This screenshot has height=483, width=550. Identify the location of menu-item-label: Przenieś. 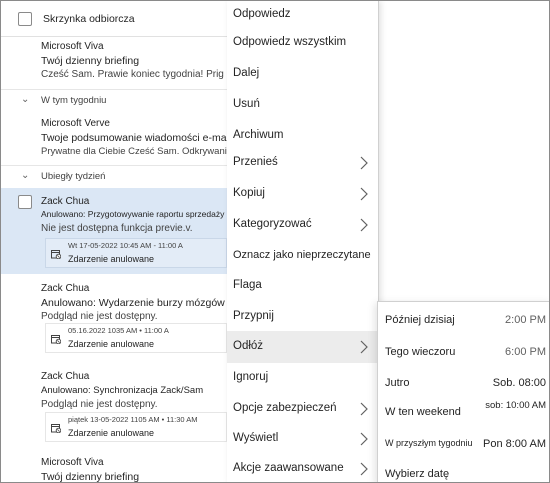
(255, 162).